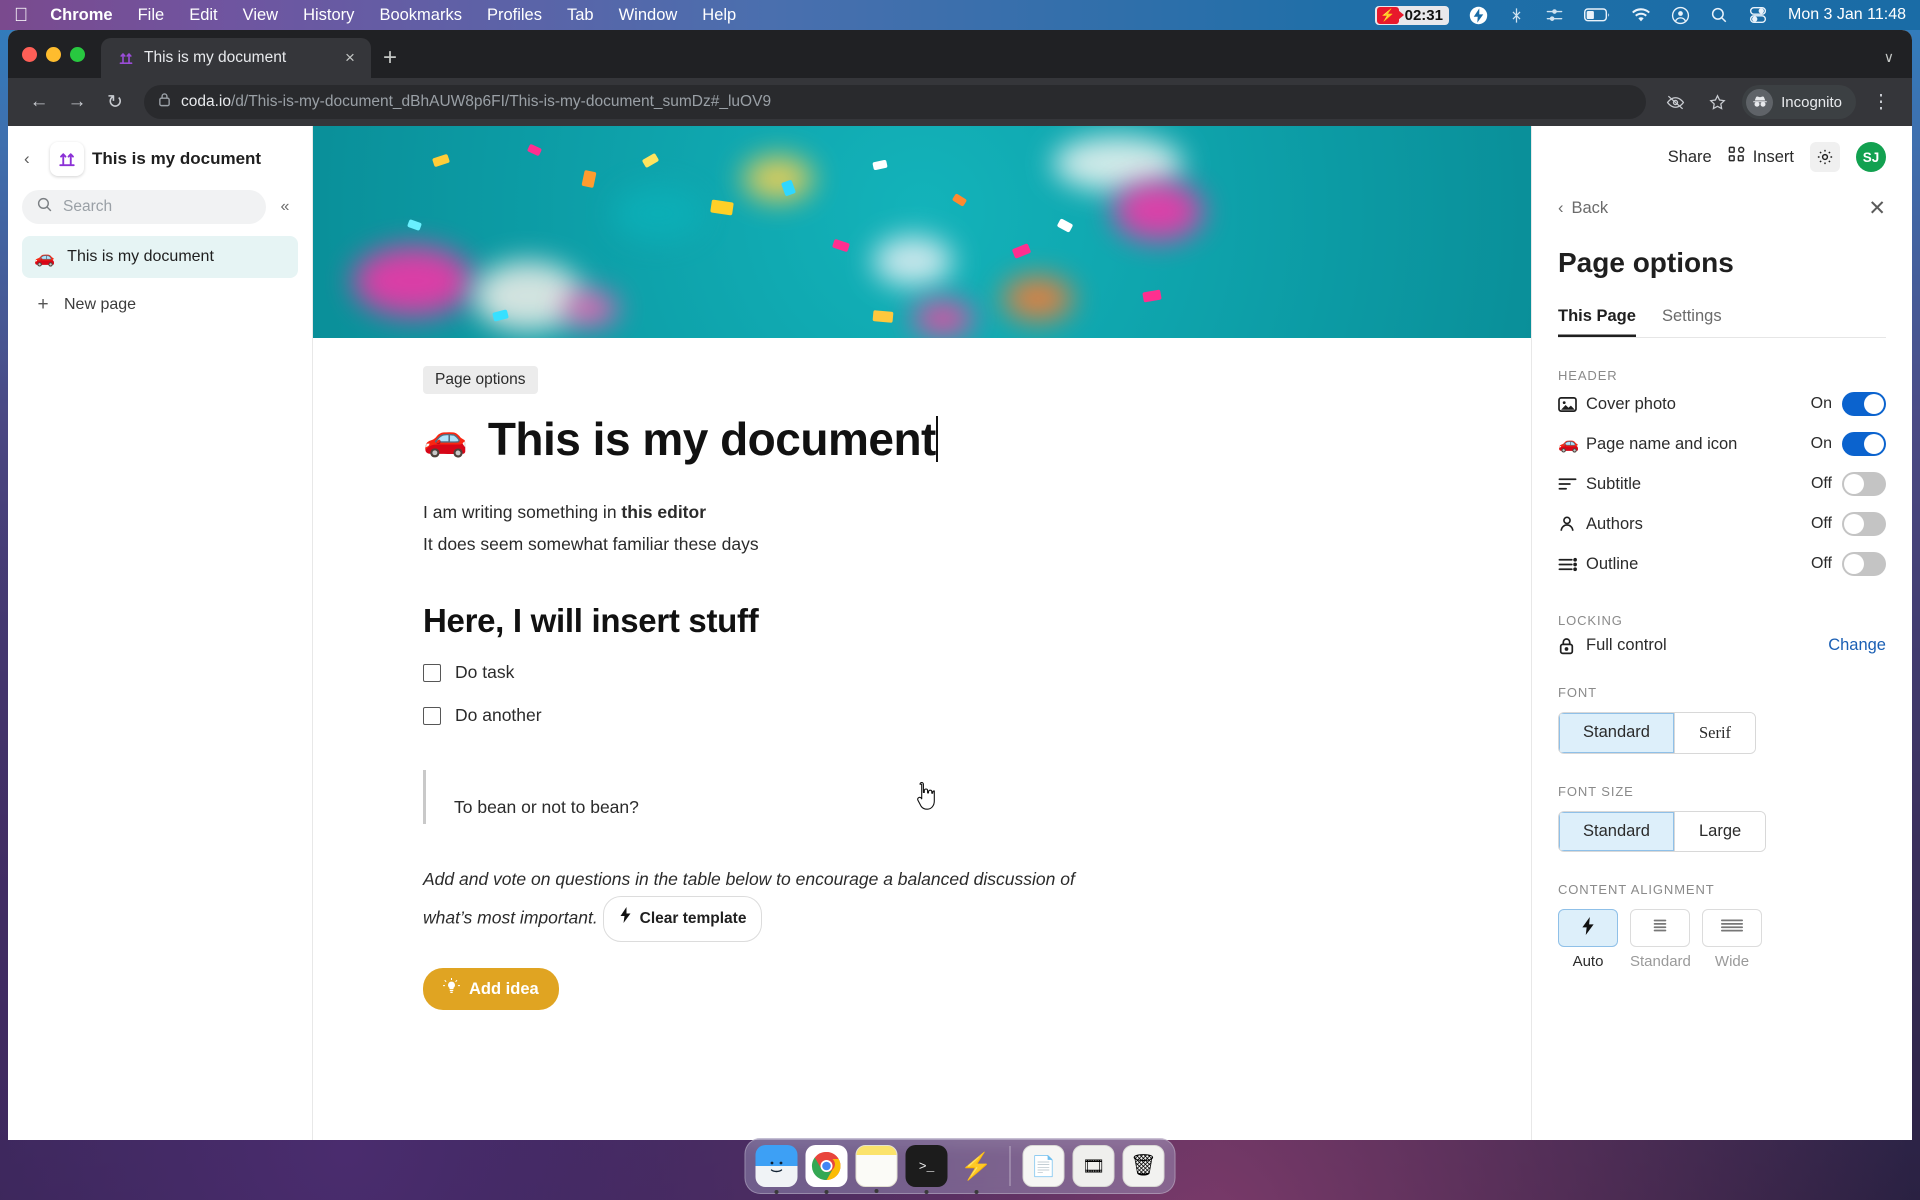 This screenshot has height=1200, width=1920. I want to click on browser-tab: This is my document ×, so click(236, 58).